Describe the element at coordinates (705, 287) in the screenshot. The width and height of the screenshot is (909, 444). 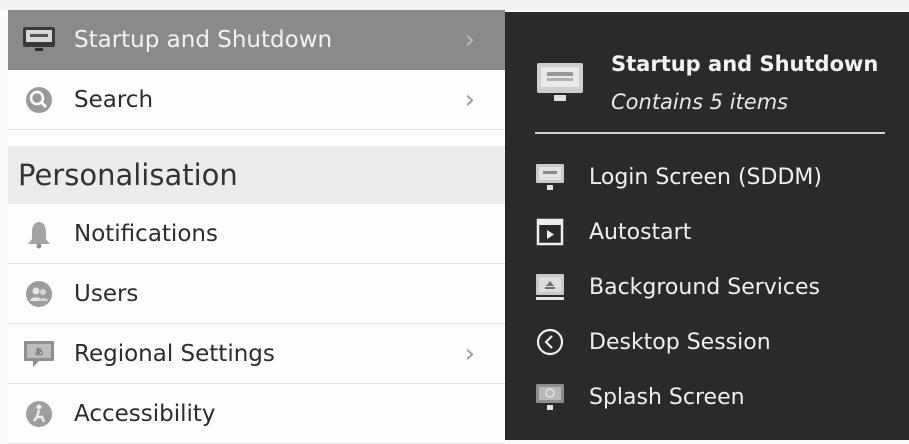
I see `panel-item-label: Background Services` at that location.